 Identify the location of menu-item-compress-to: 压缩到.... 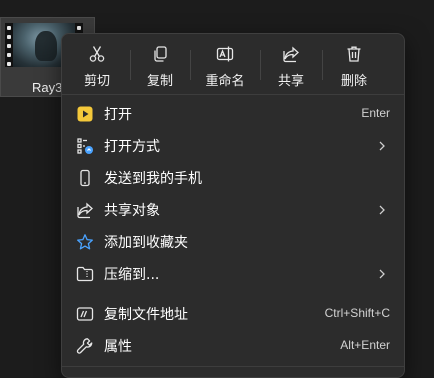
(233, 274).